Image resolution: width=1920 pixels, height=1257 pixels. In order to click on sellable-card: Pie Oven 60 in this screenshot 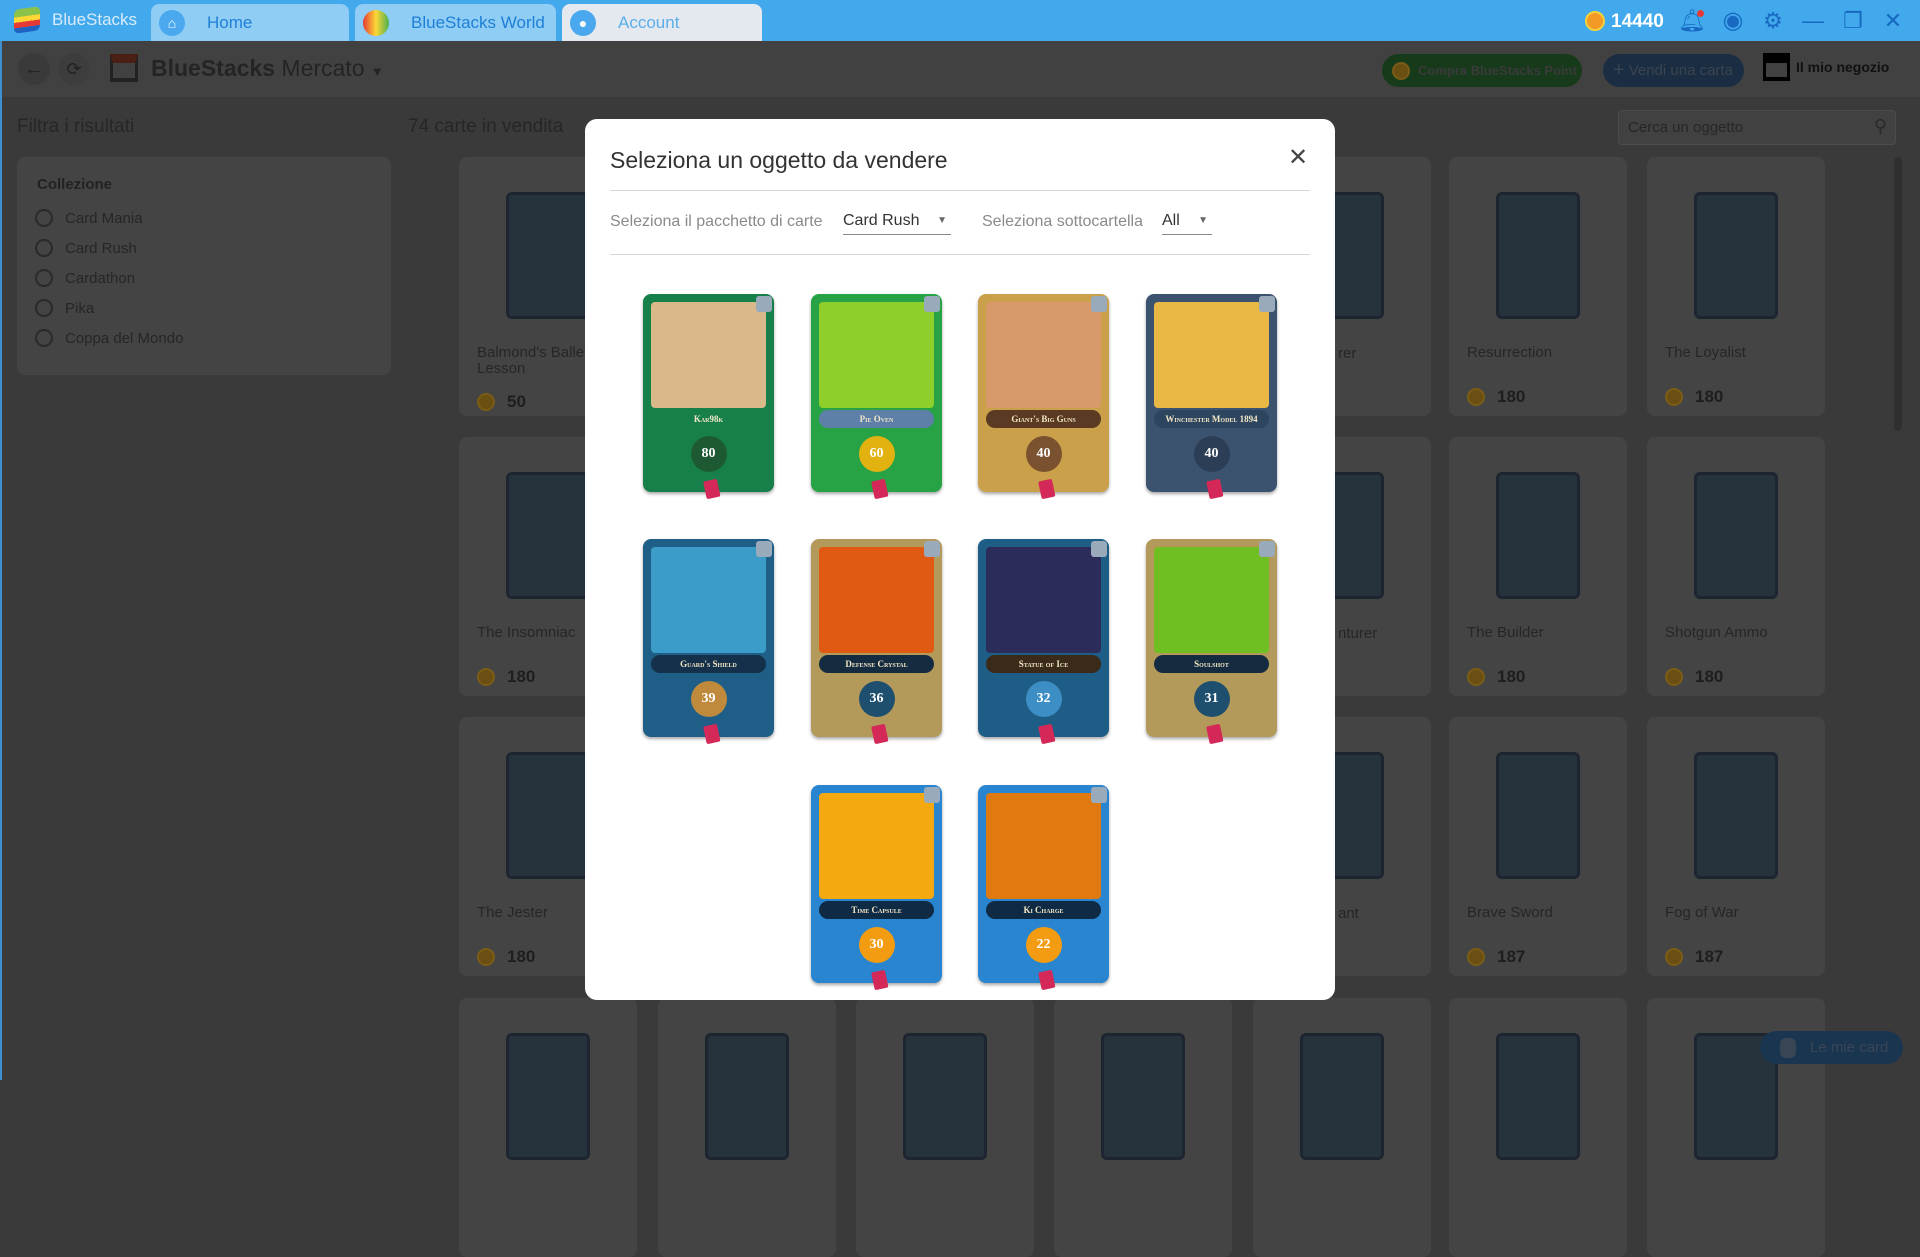, I will do `click(876, 397)`.